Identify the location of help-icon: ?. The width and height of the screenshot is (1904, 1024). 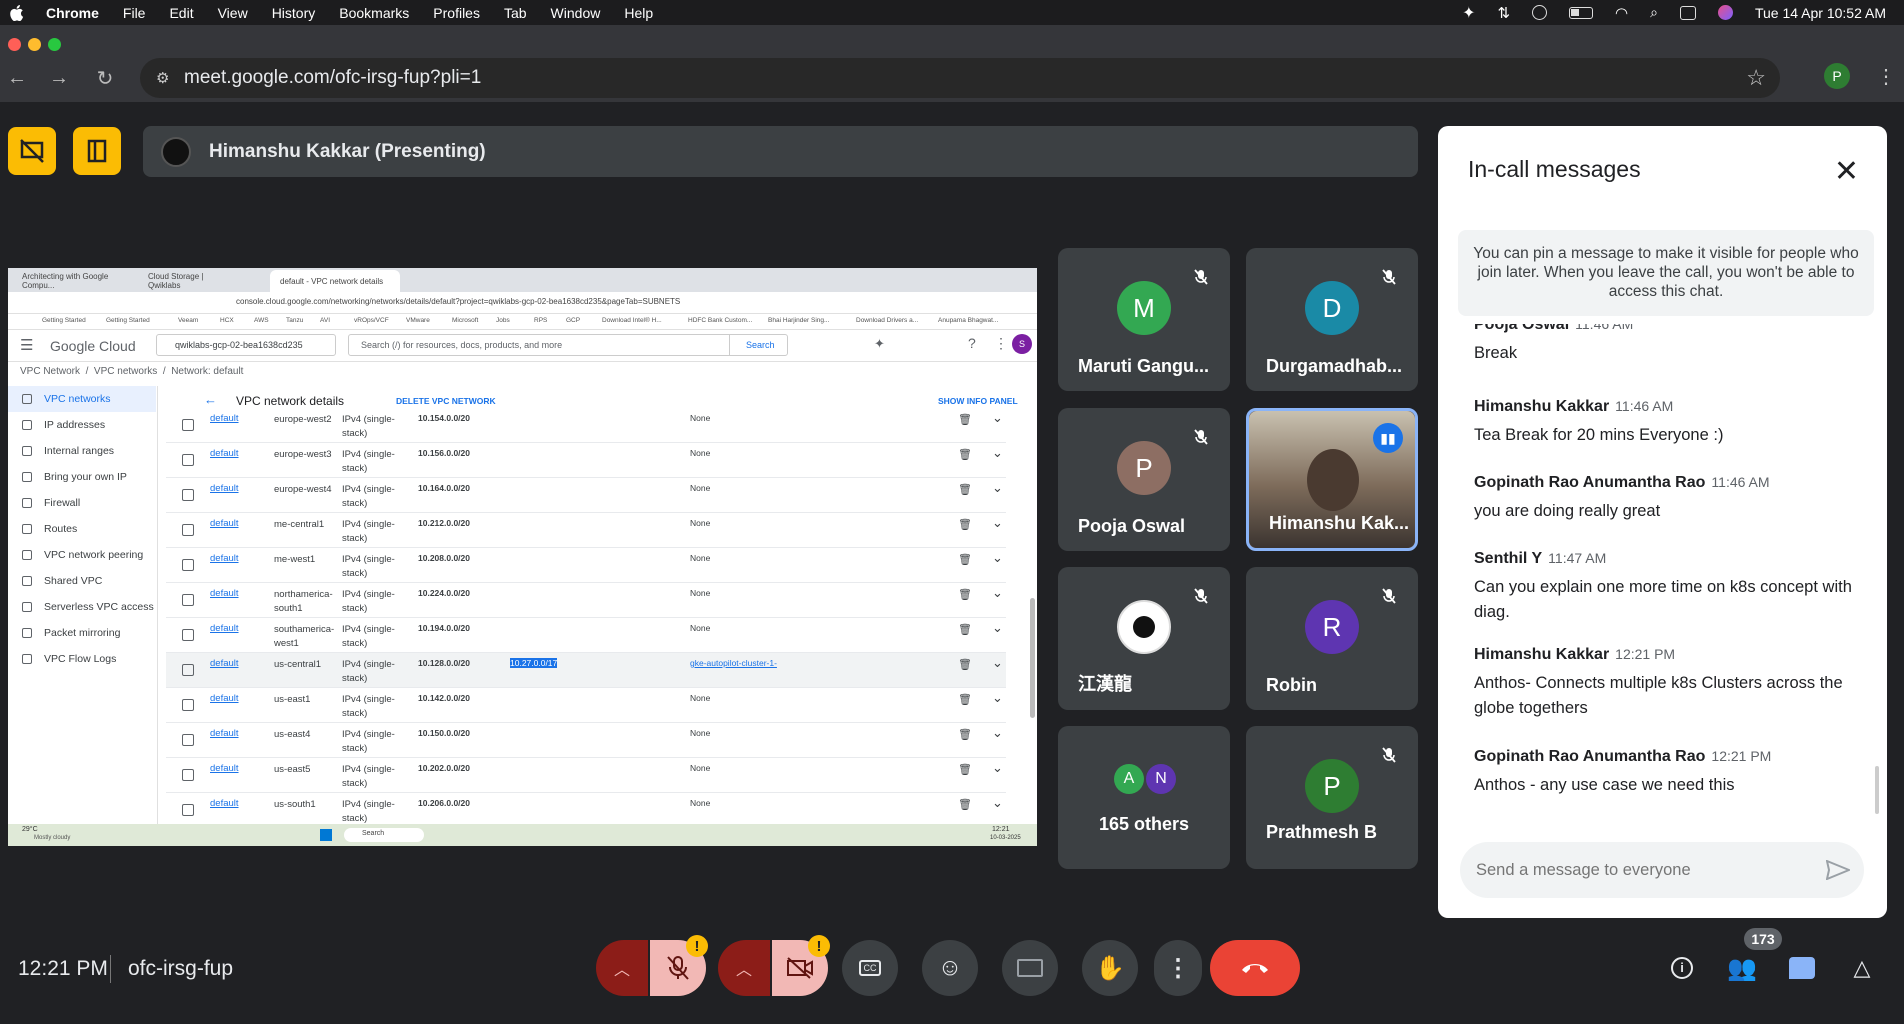
(972, 343).